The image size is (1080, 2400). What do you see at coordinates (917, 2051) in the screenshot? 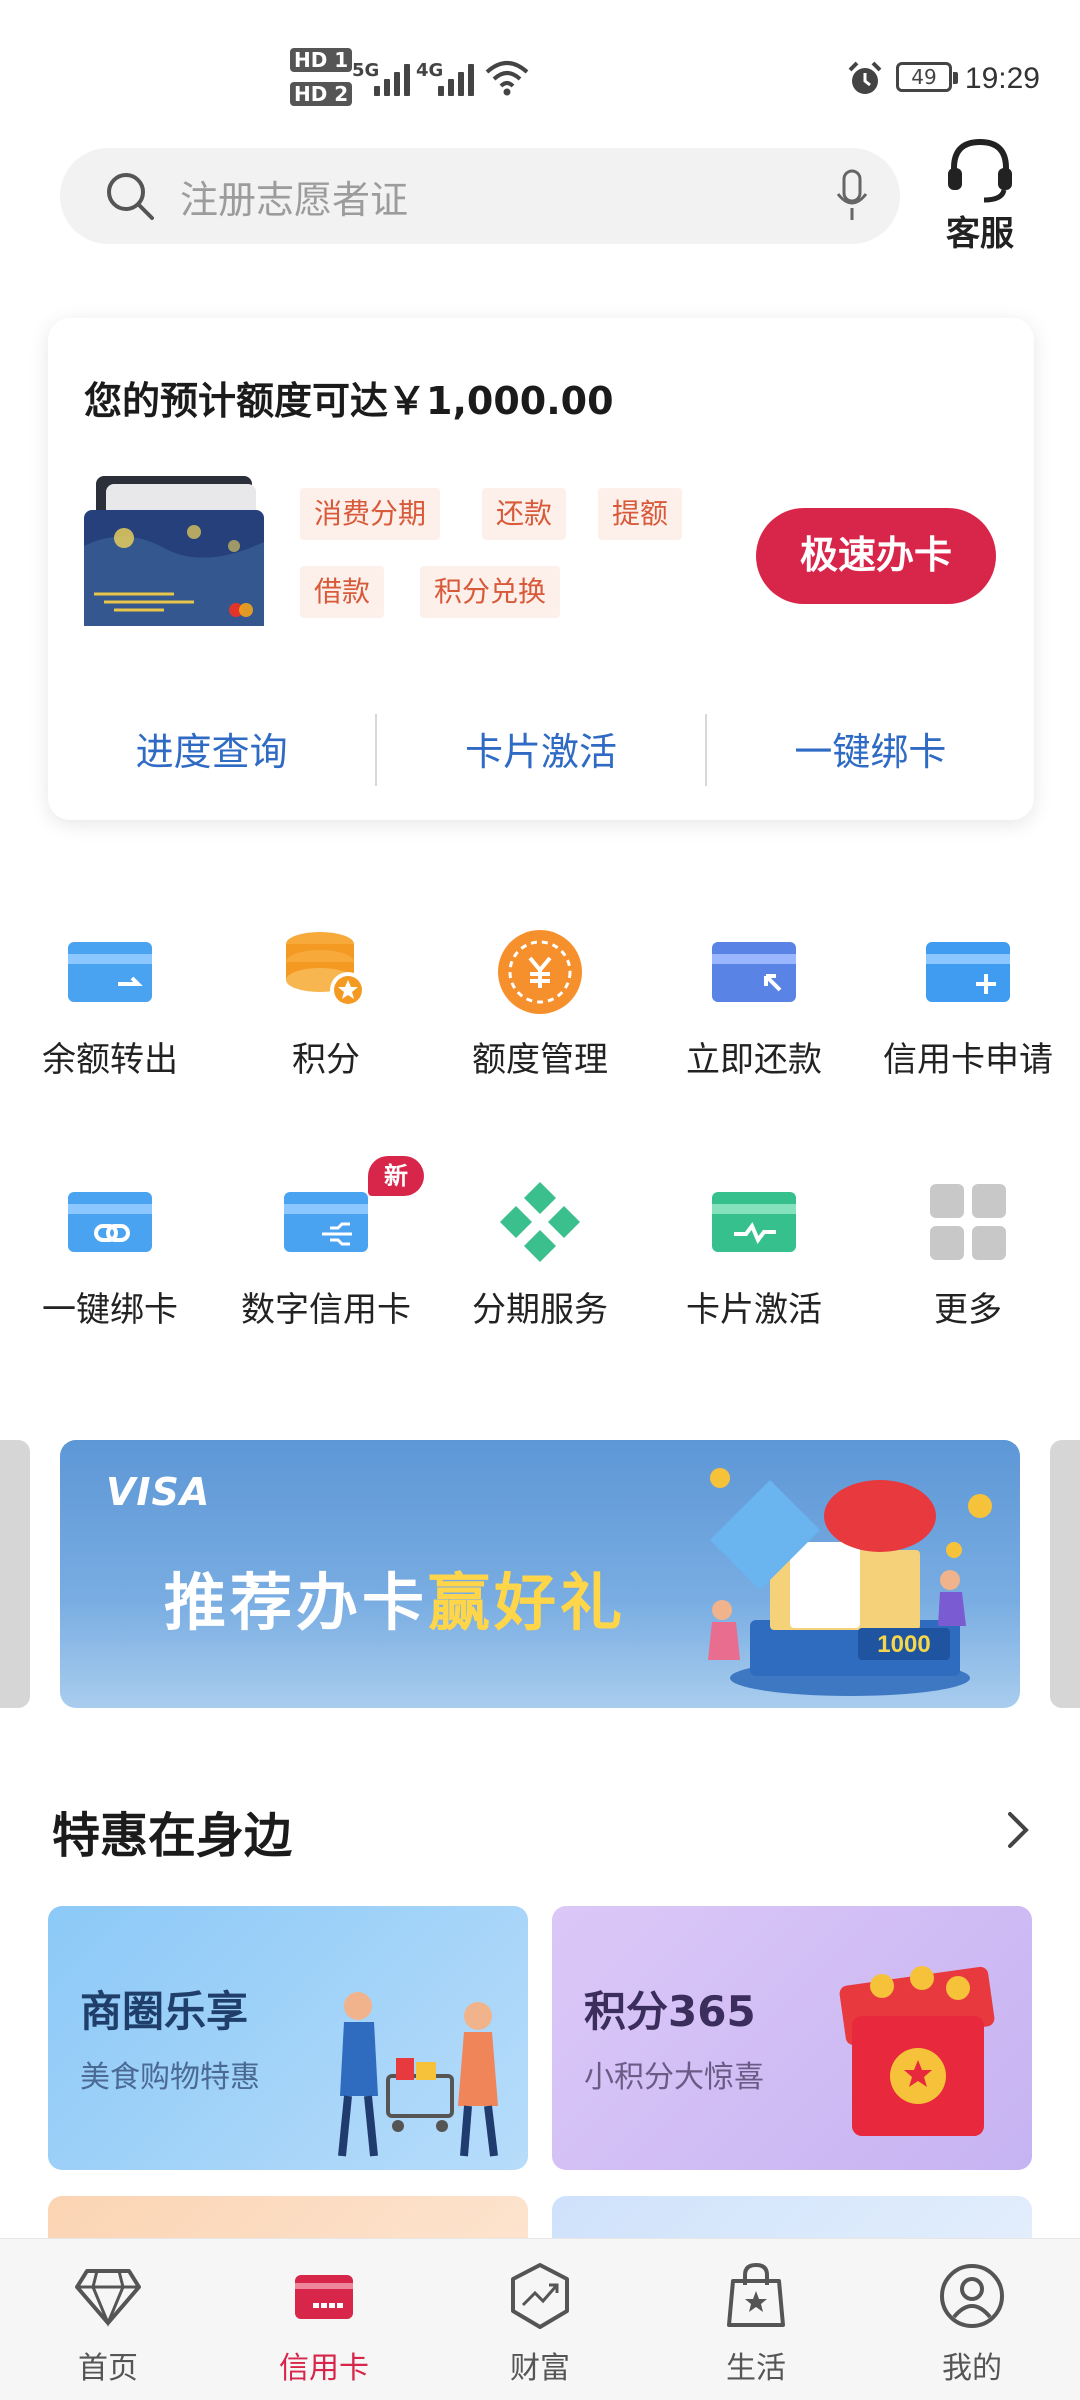
I see `red-envelope-illustration` at bounding box center [917, 2051].